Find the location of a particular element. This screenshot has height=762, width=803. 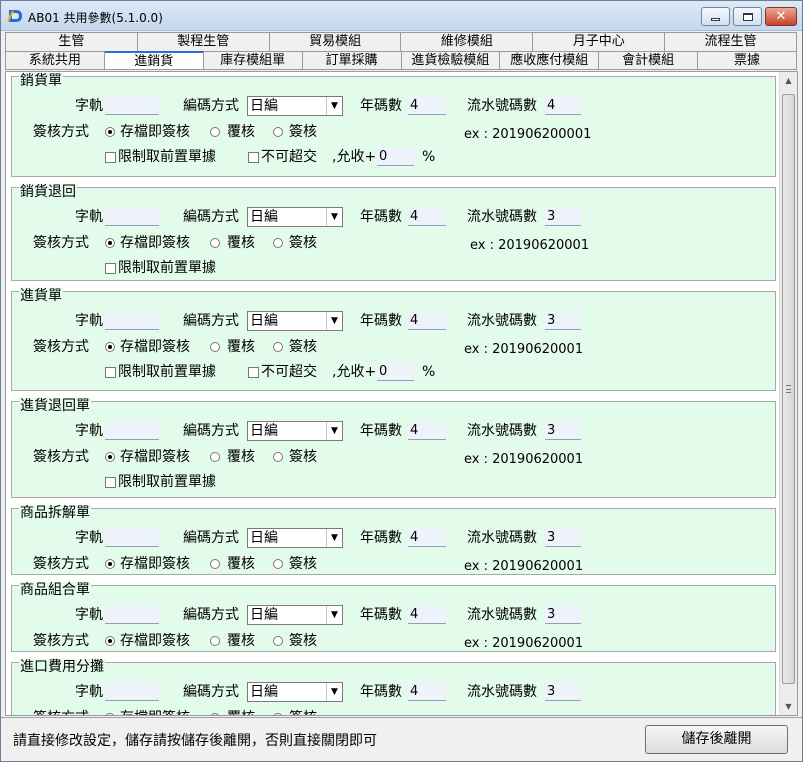

tab-upper-1: 製程生管 is located at coordinates (203, 41).